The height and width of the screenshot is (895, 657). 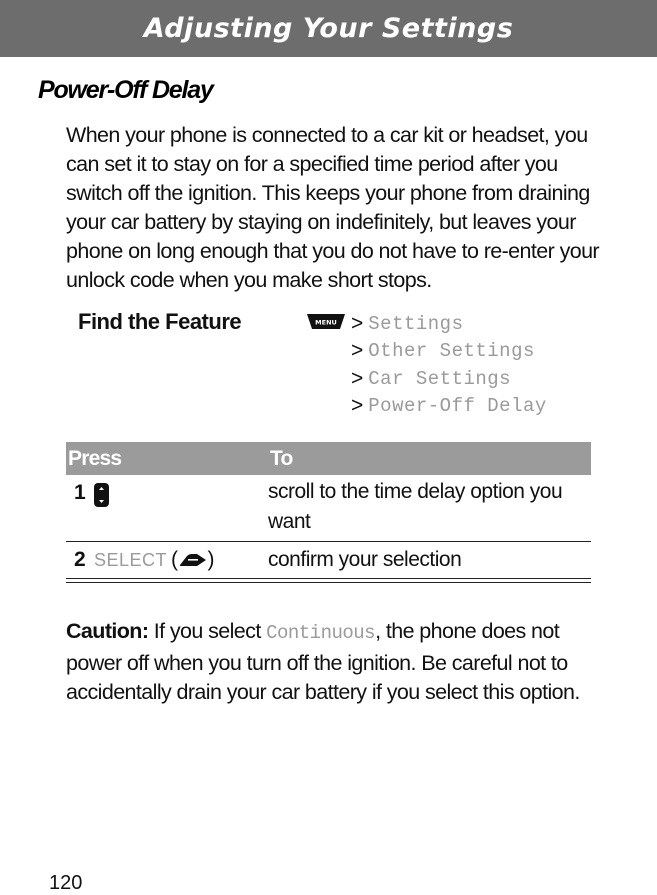 What do you see at coordinates (416, 323) in the screenshot?
I see `path-item-settings: Settings` at bounding box center [416, 323].